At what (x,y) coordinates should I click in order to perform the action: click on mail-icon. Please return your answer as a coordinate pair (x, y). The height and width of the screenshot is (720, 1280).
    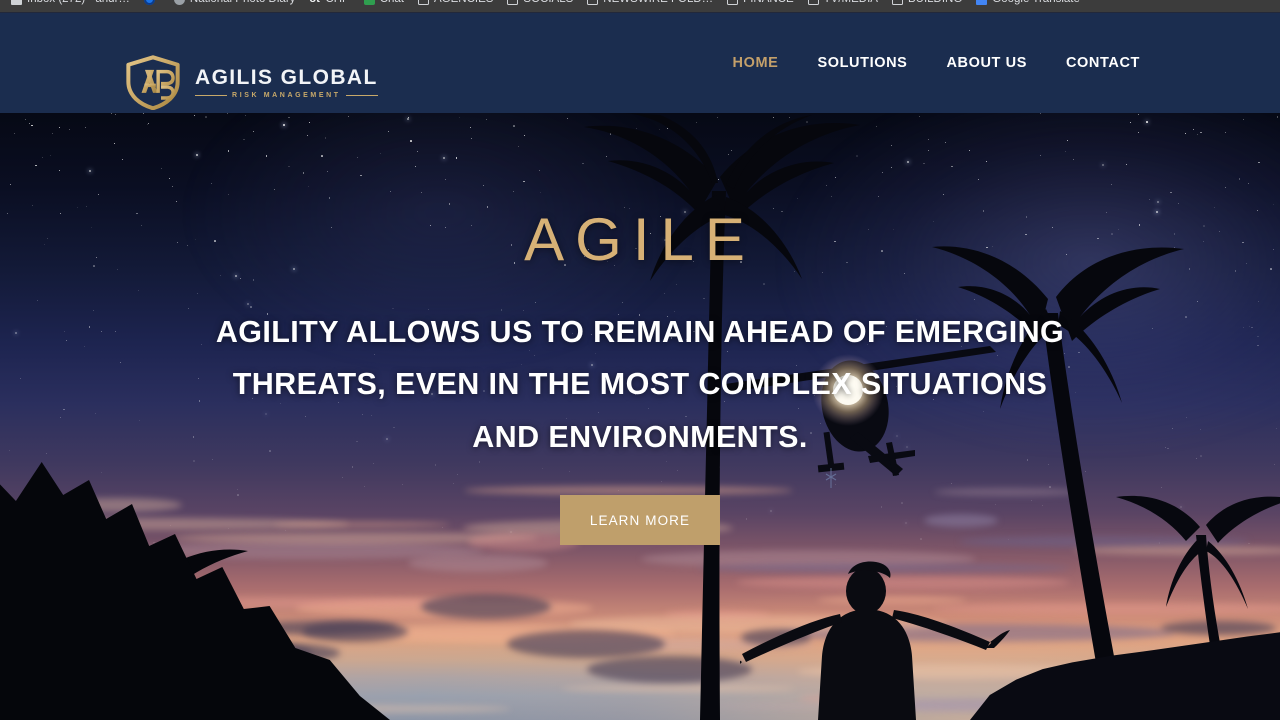
    Looking at the image, I should click on (16, 2).